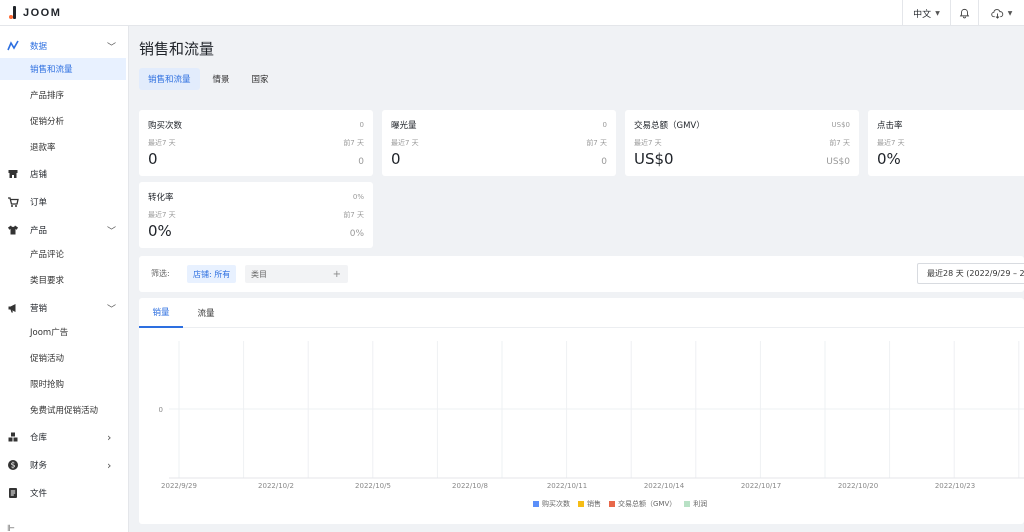  What do you see at coordinates (512, 13) in the screenshot?
I see `top-bar: JOOM 中文 ▼ ▼` at bounding box center [512, 13].